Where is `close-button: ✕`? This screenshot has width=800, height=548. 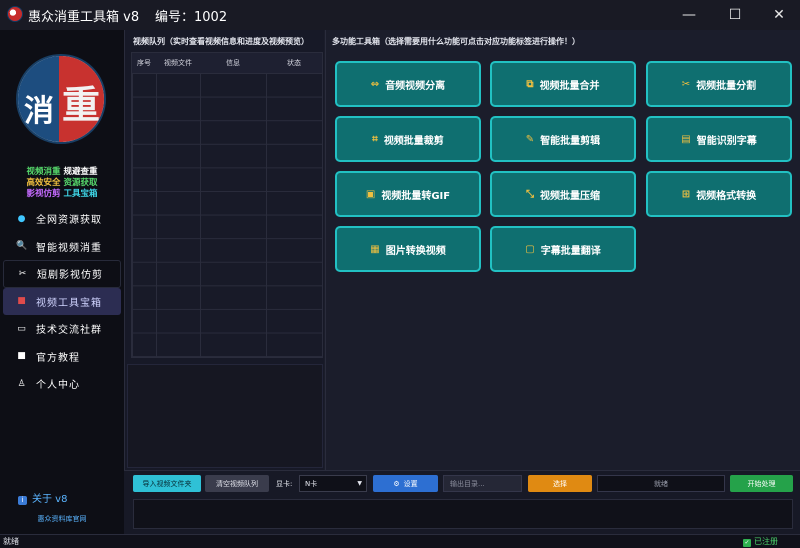
close-button: ✕ is located at coordinates (778, 15).